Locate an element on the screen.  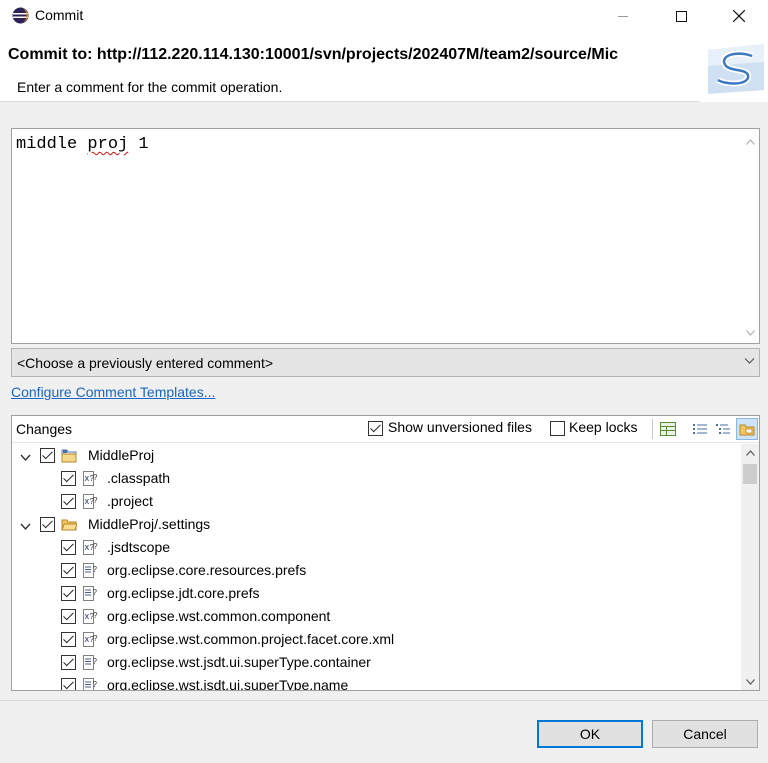
close-icon is located at coordinates (739, 16).